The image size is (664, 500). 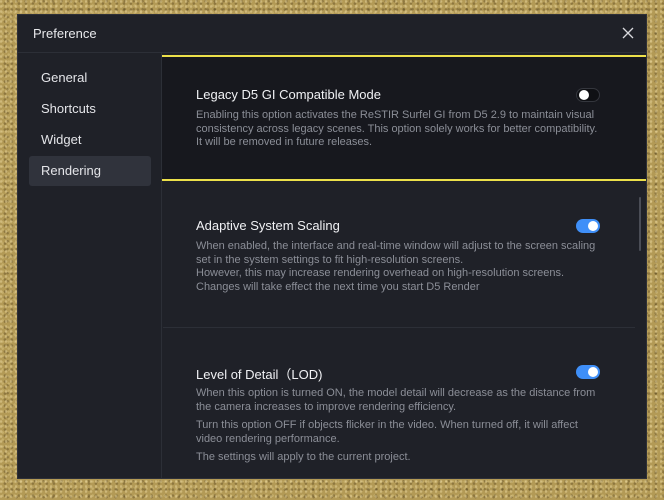 I want to click on close-icon, so click(x=628, y=33).